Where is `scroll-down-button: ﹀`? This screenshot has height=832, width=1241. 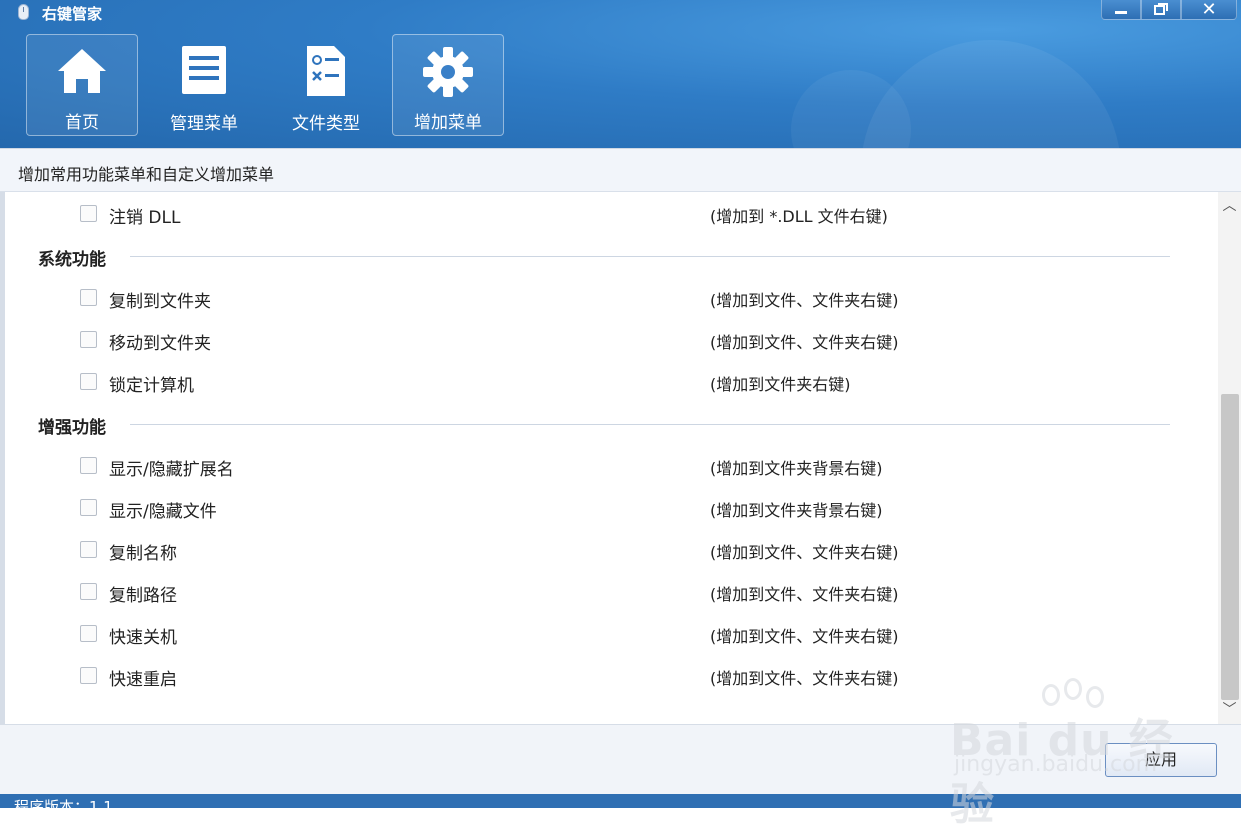 scroll-down-button: ﹀ is located at coordinates (1229, 710).